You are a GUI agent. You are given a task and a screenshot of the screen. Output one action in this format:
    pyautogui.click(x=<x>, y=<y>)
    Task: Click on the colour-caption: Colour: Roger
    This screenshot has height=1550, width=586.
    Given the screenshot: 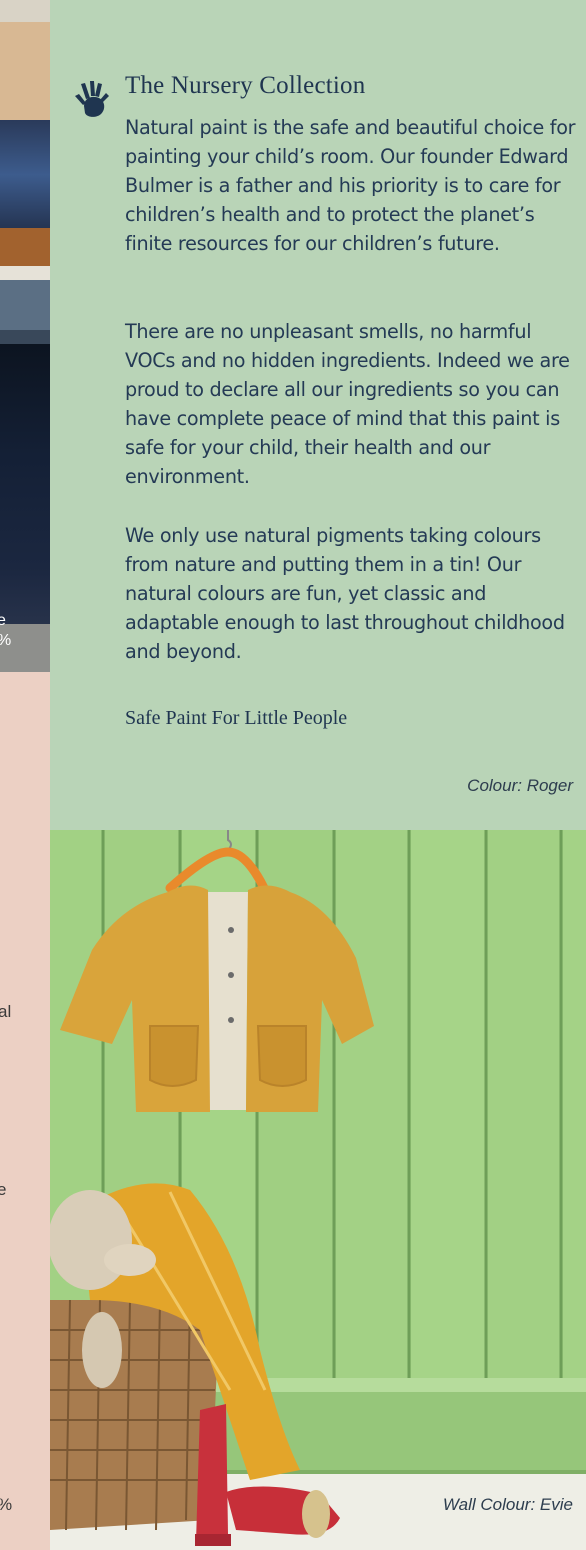 What is the action you would take?
    pyautogui.click(x=520, y=785)
    